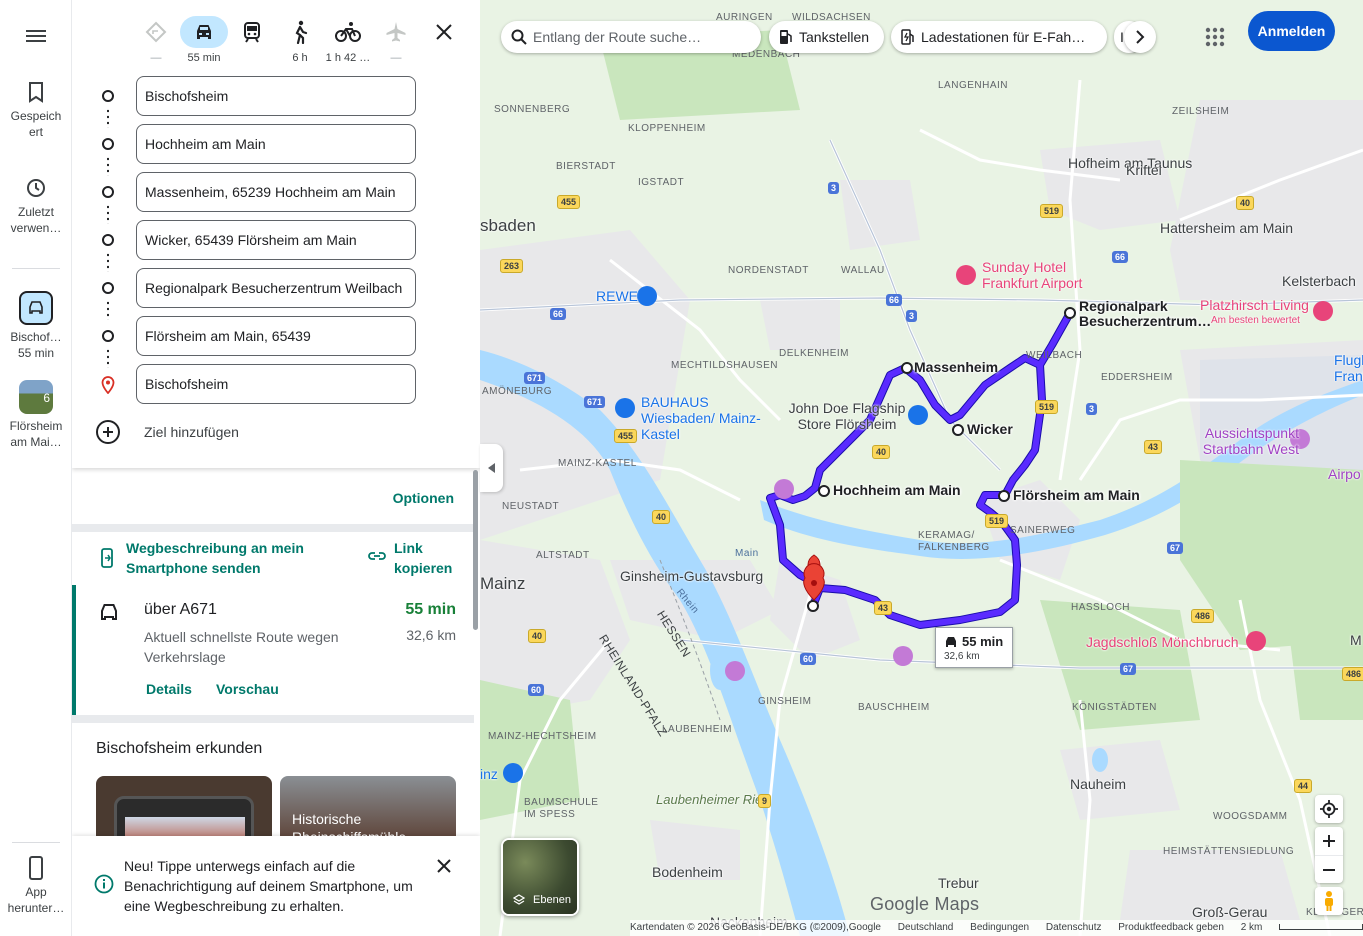 The image size is (1363, 936). I want to click on poi-label: M, so click(1356, 640).